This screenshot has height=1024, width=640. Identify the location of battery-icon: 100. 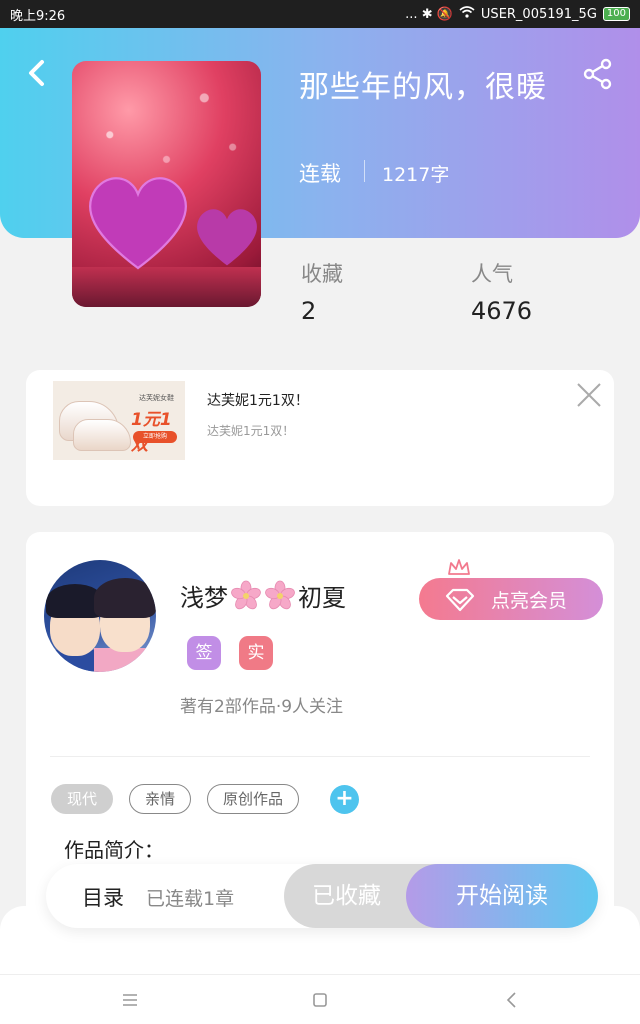
(616, 14).